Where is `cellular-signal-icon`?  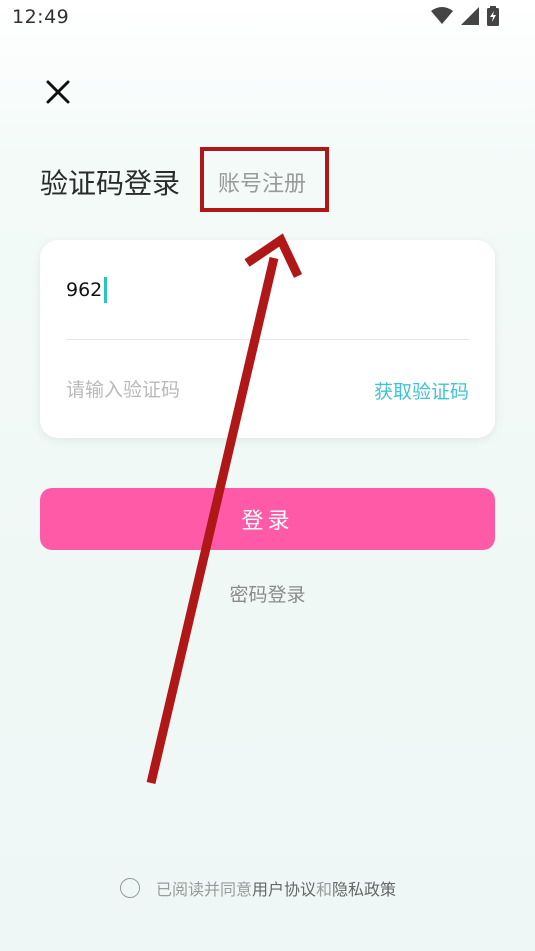
cellular-signal-icon is located at coordinates (470, 18).